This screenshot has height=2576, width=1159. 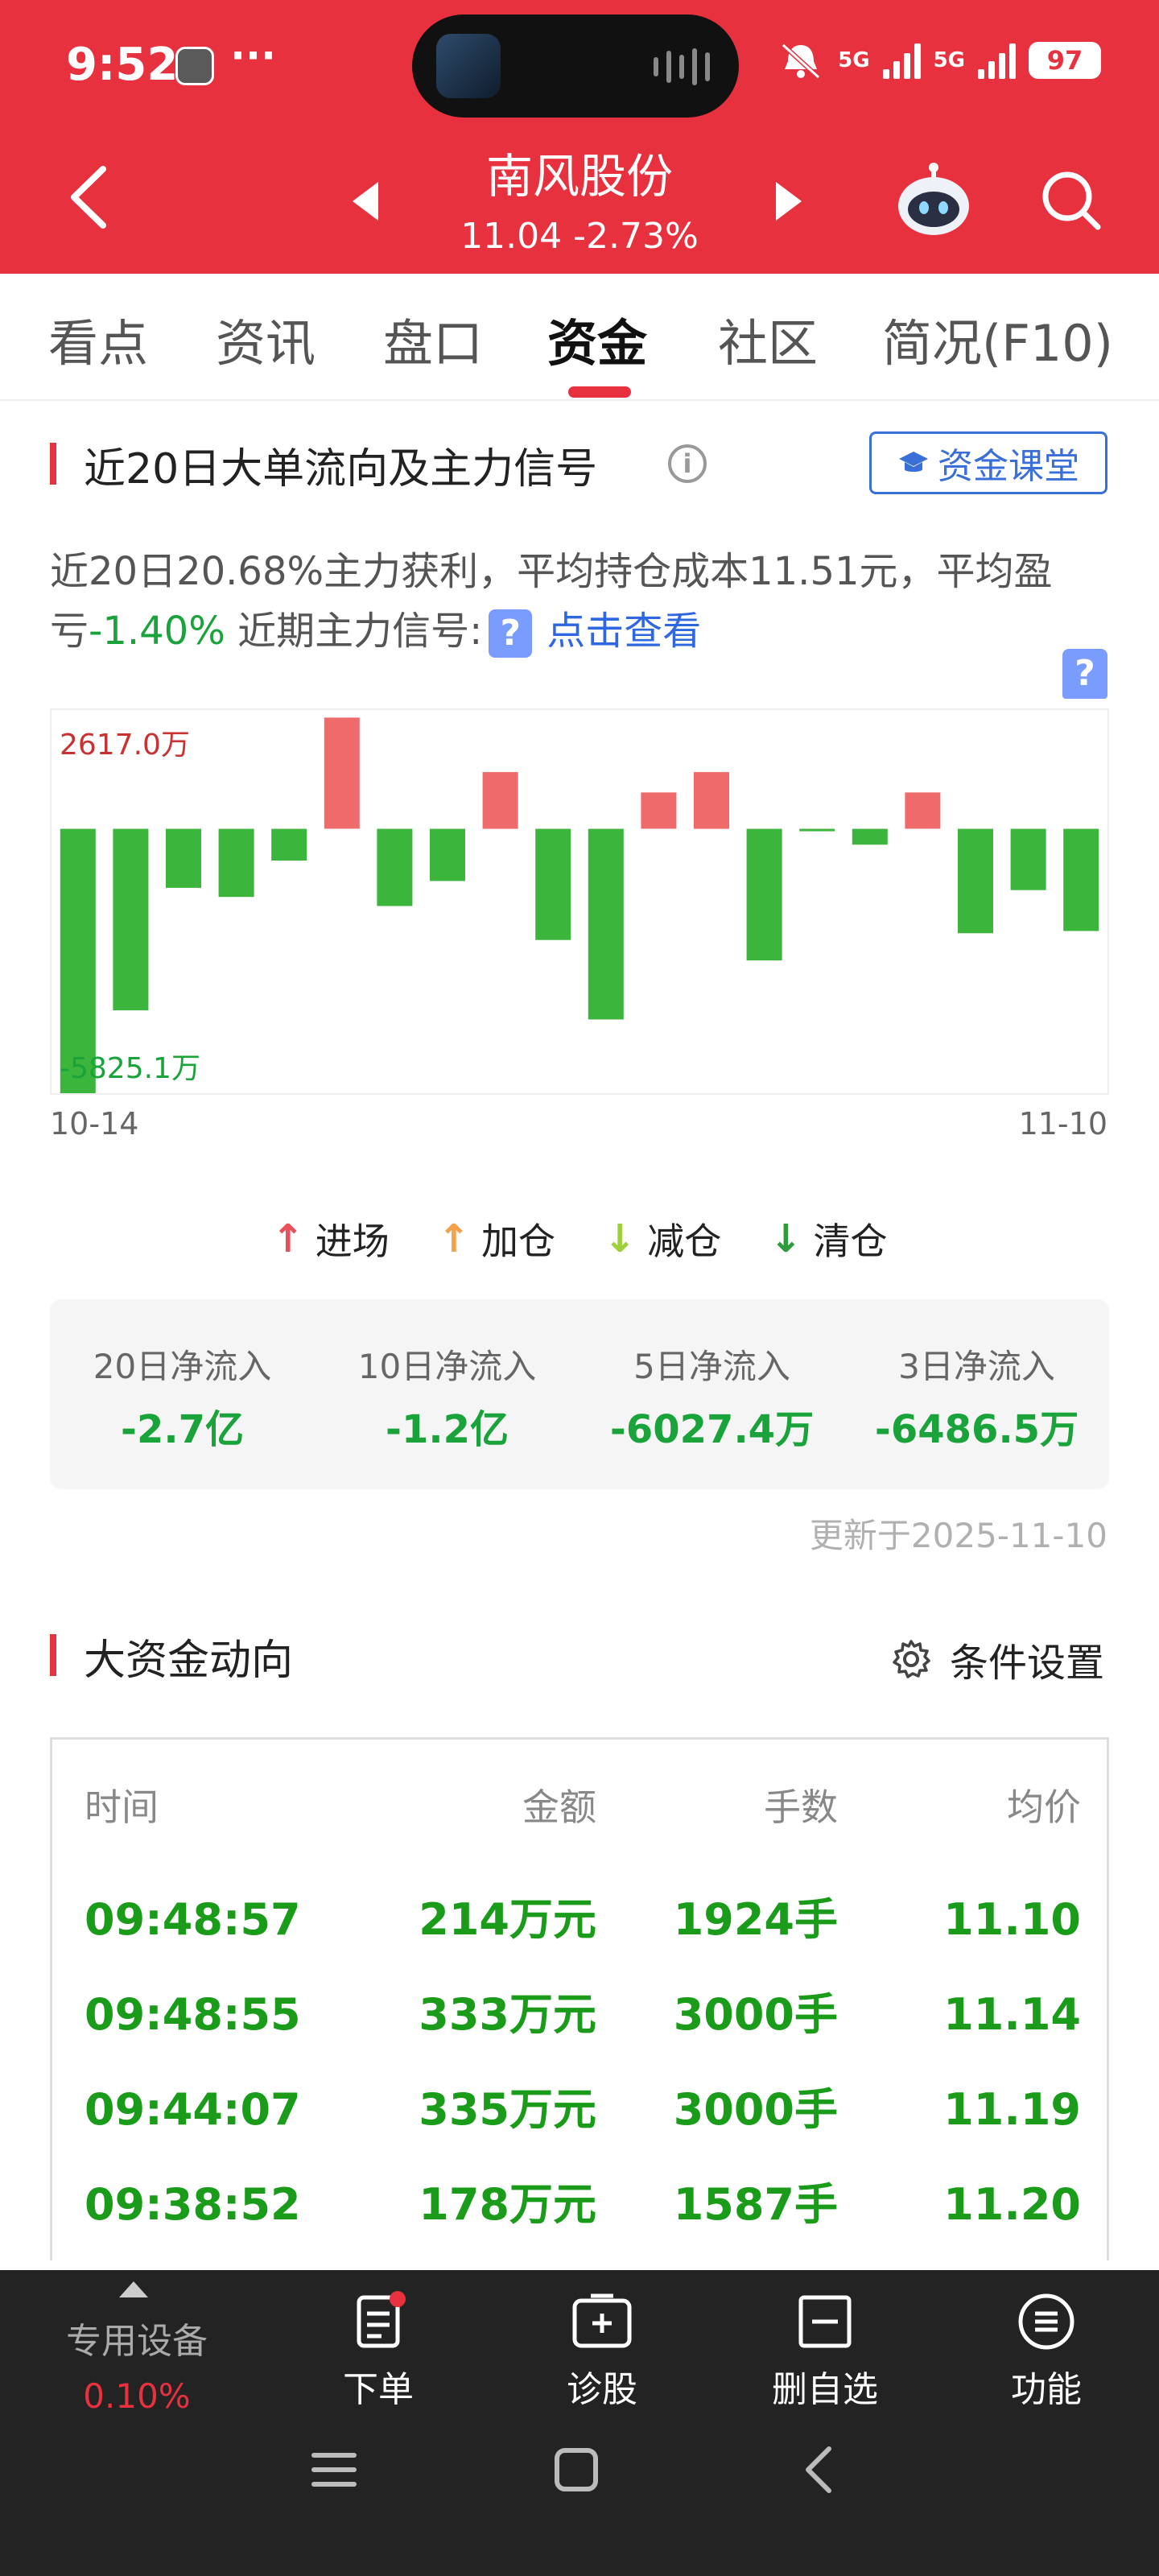 I want to click on summary-line-2: 亏-1.40% 近期主力信号:? 点击查看, so click(x=375, y=628).